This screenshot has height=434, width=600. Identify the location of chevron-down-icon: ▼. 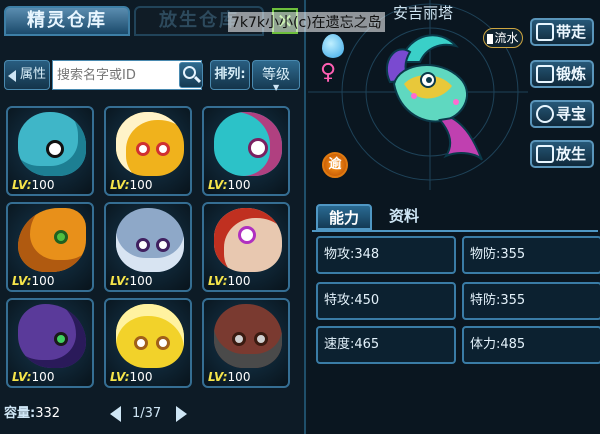
(276, 87).